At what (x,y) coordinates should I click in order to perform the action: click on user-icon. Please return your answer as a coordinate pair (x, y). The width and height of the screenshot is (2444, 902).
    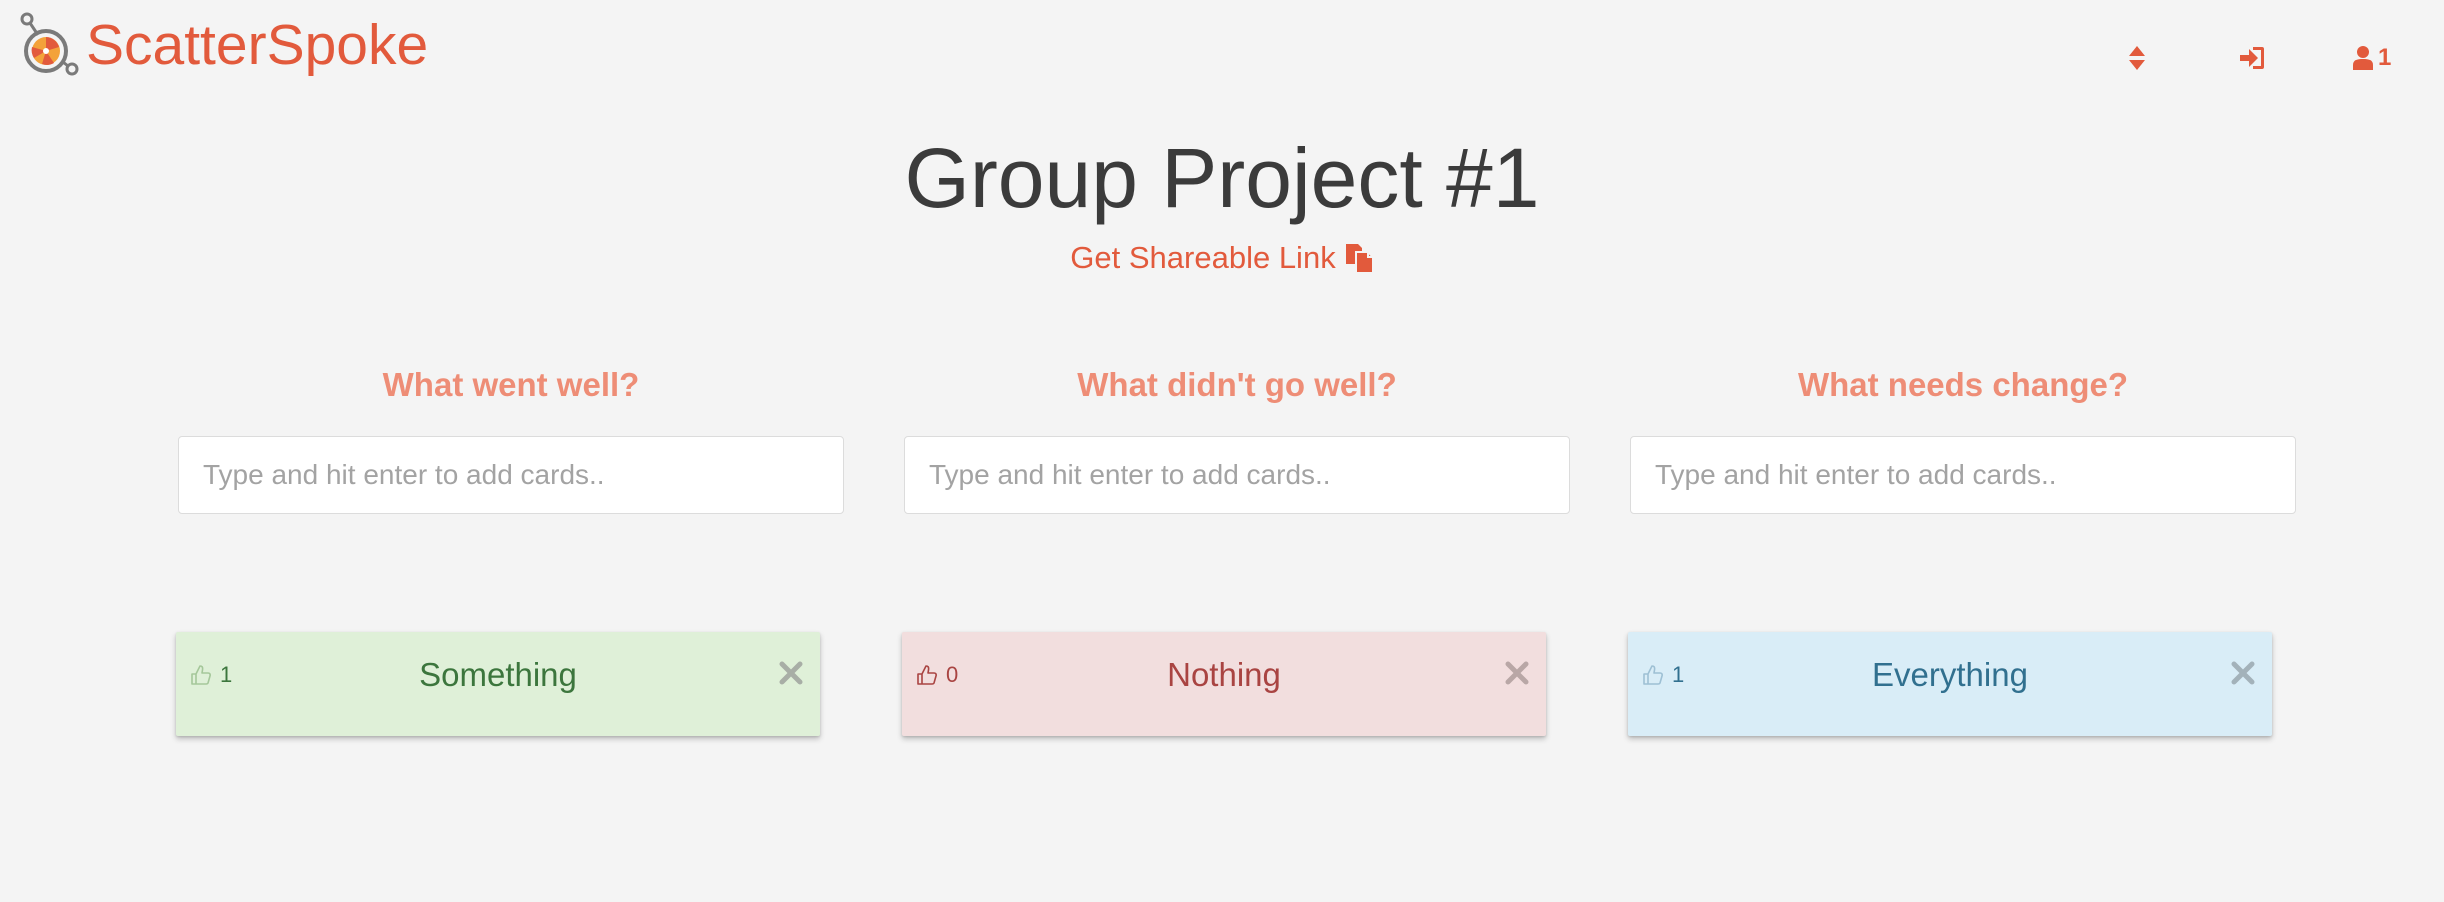
    Looking at the image, I should click on (2363, 58).